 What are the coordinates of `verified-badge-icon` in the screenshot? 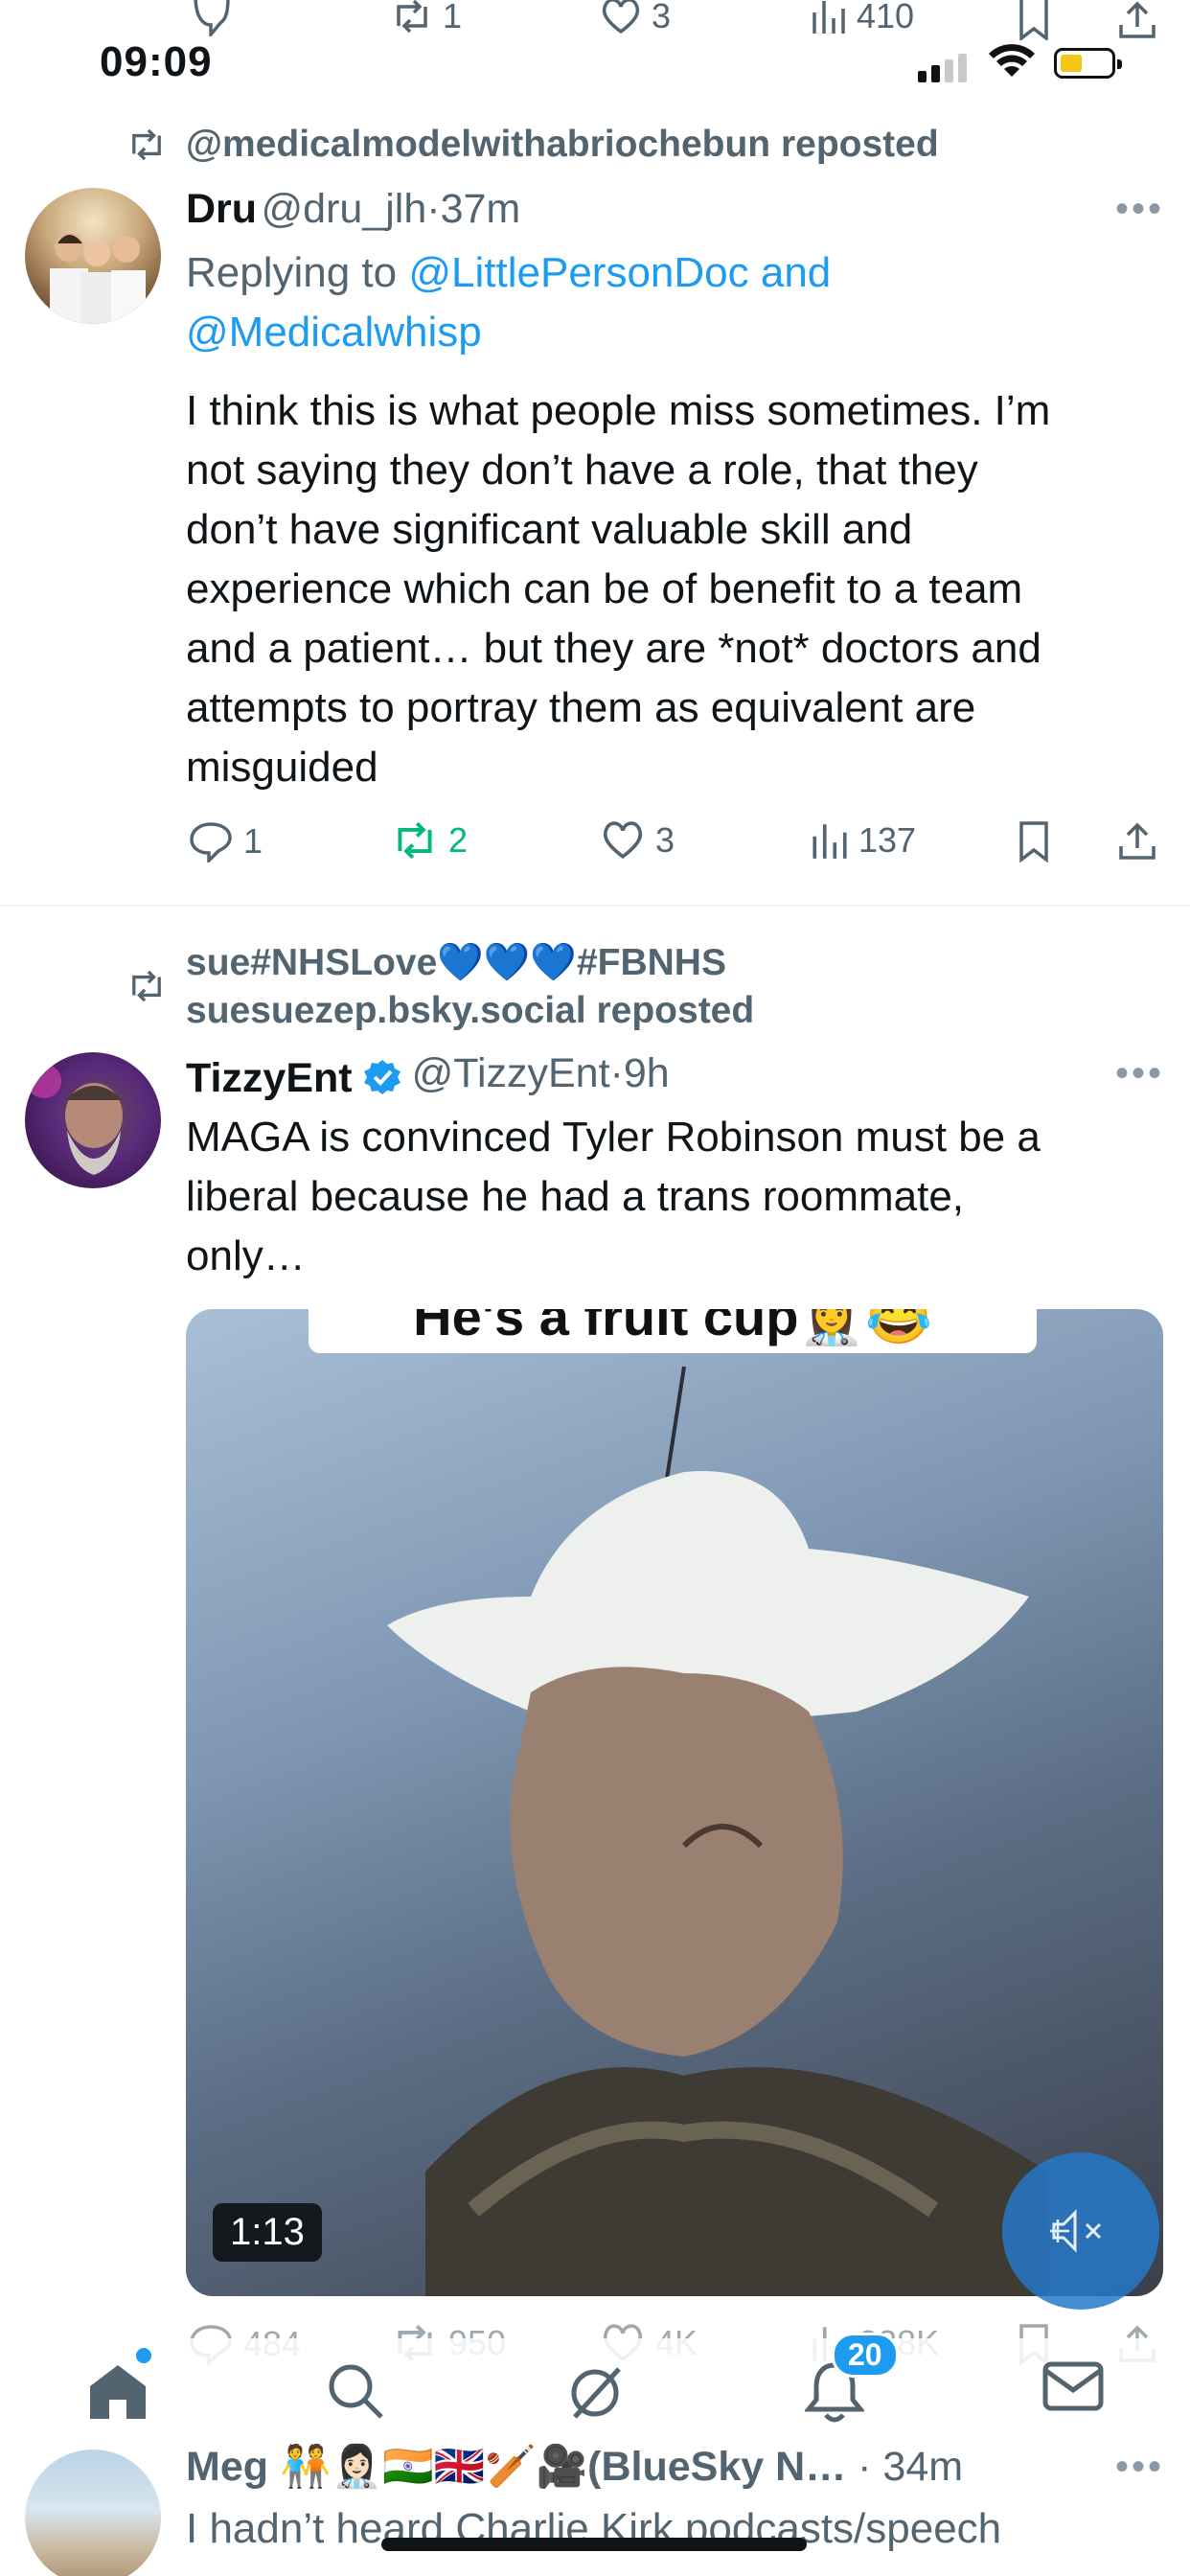 It's located at (382, 1077).